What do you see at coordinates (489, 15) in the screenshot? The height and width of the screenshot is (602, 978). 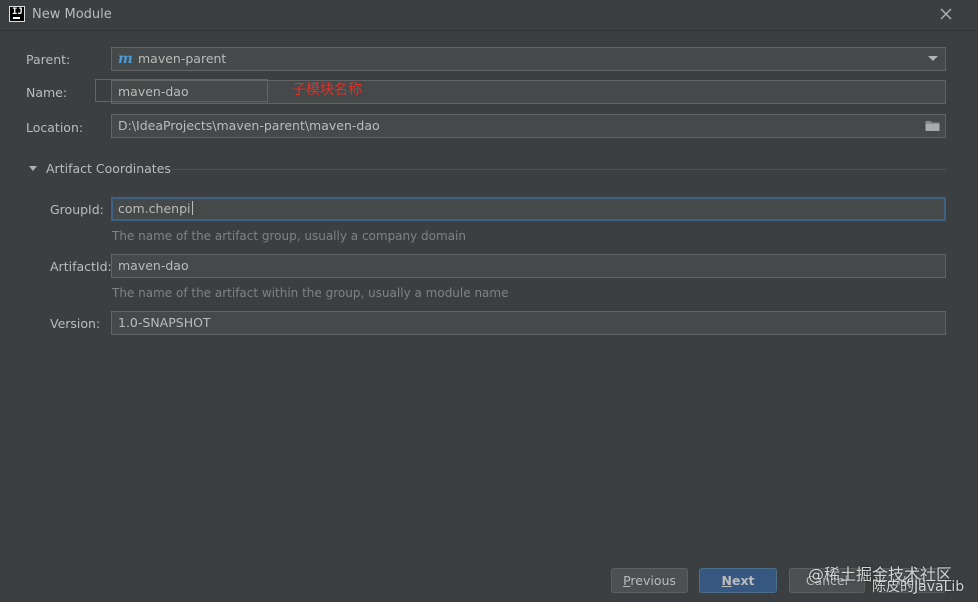 I see `title-bar: IJ New Module` at bounding box center [489, 15].